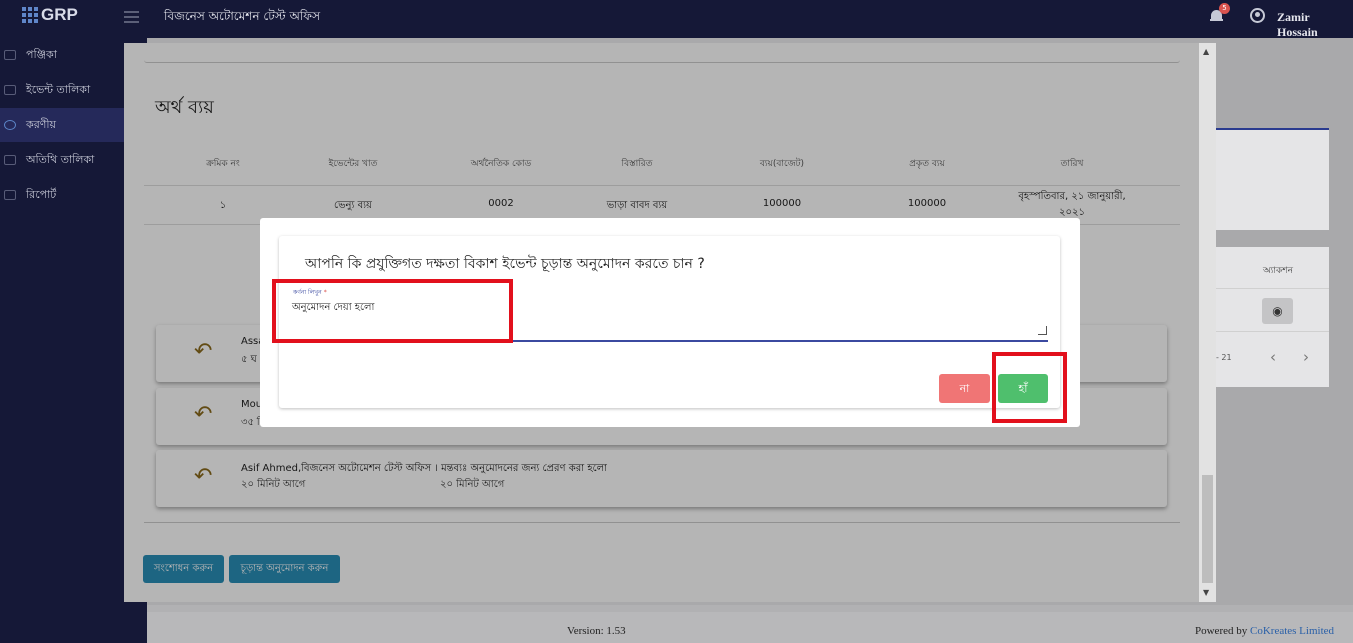  I want to click on comment-highlight-box, so click(392, 311).